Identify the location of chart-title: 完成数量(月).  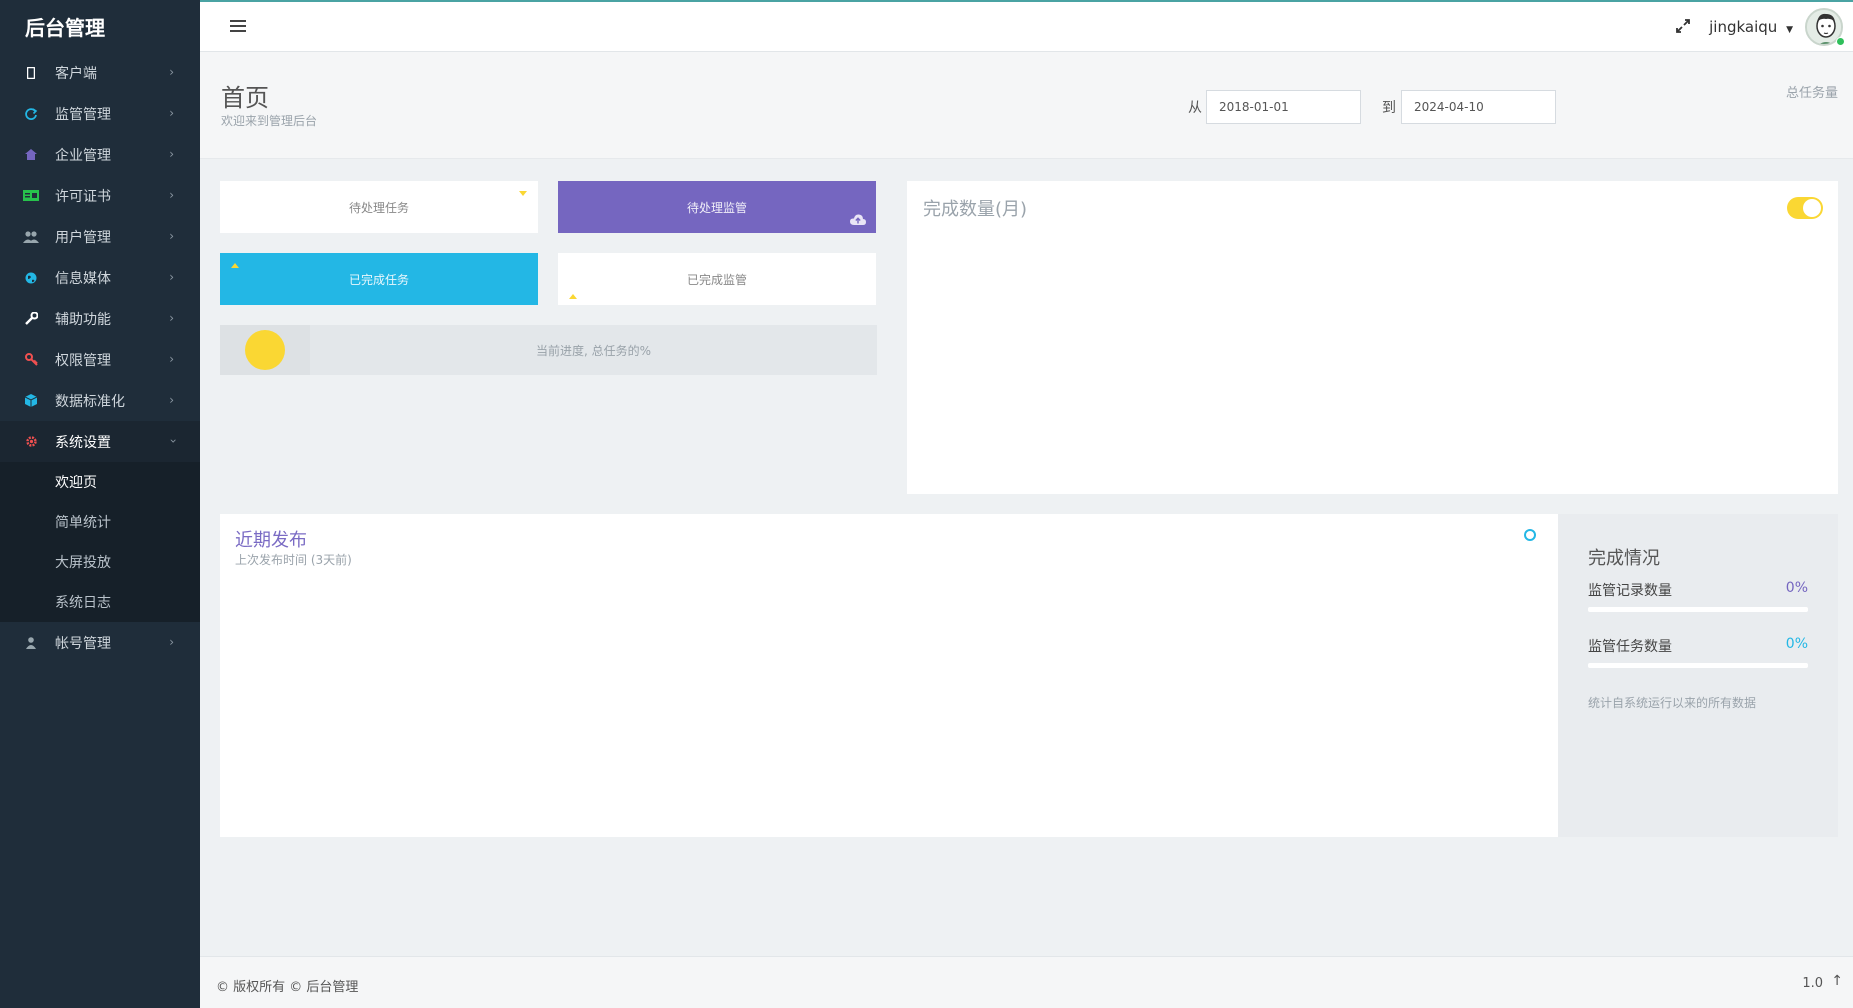
(975, 209).